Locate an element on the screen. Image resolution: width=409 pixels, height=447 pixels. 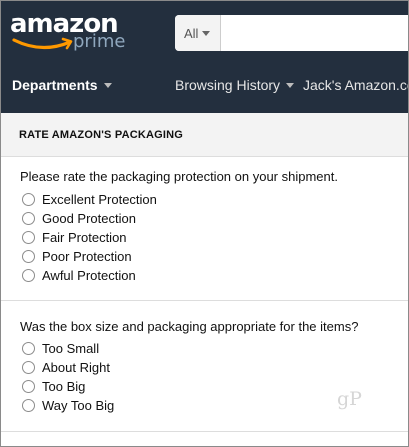
section-title: RATE AMAZON'S PACKAGING is located at coordinates (101, 135).